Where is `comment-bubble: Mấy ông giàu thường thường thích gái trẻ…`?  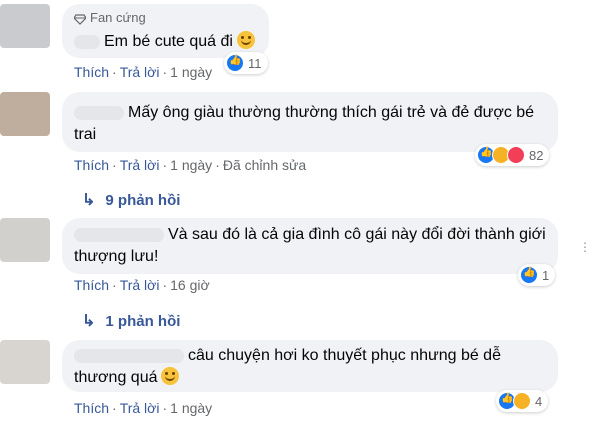 comment-bubble: Mấy ông giàu thường thường thích gái trẻ… is located at coordinates (310, 122).